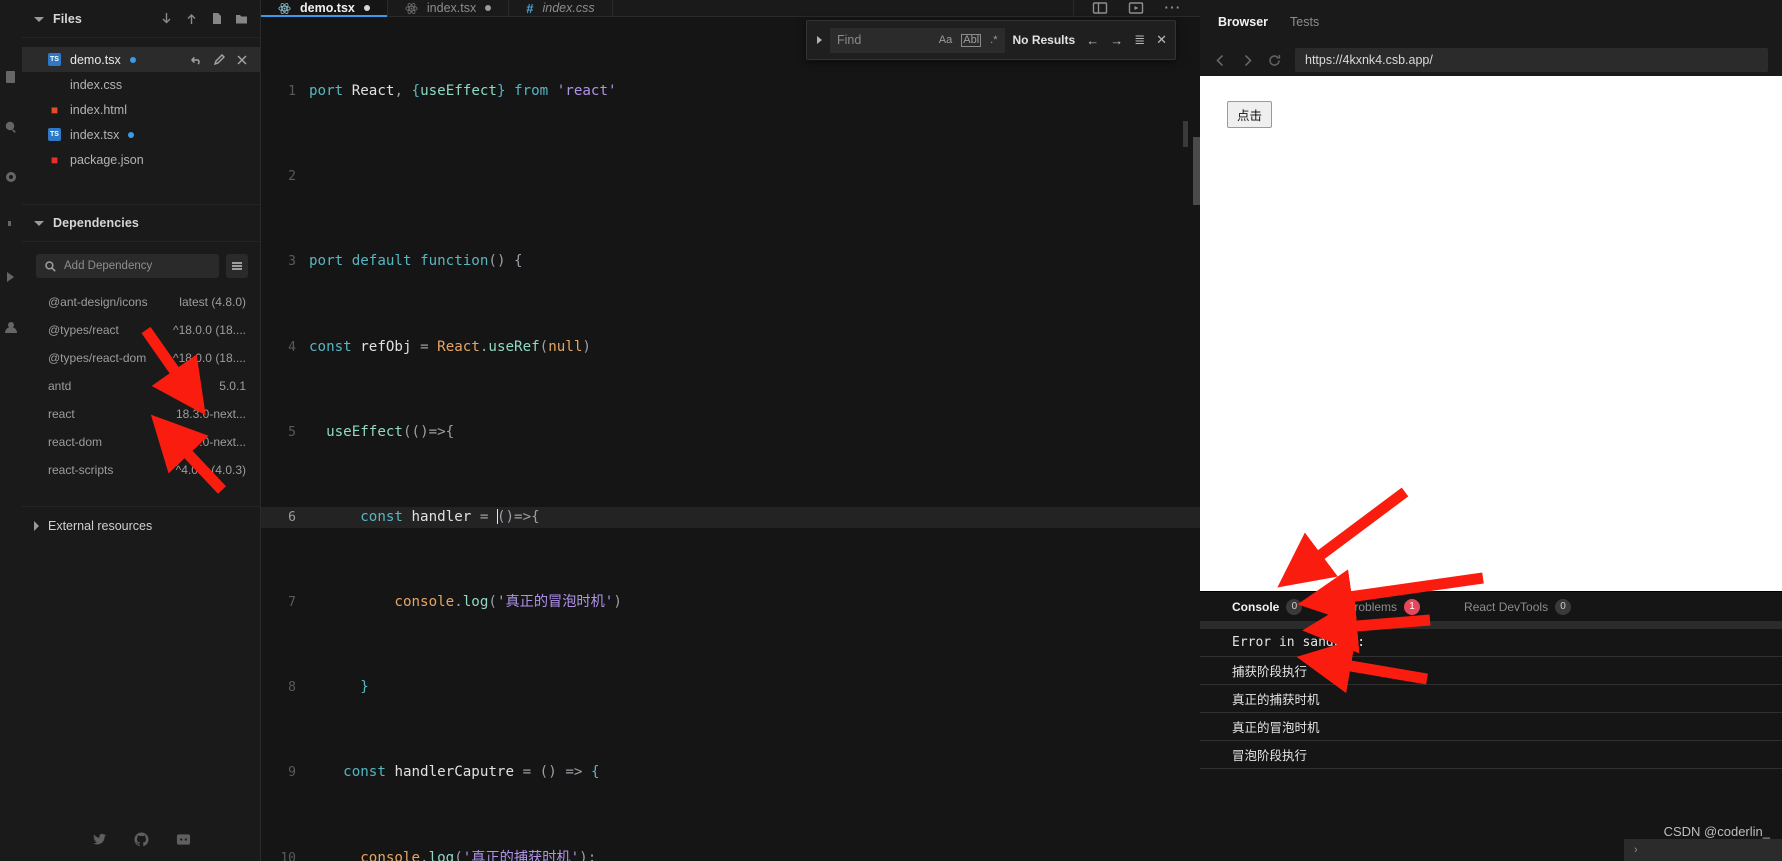  I want to click on next-match-icon: →, so click(1116, 40).